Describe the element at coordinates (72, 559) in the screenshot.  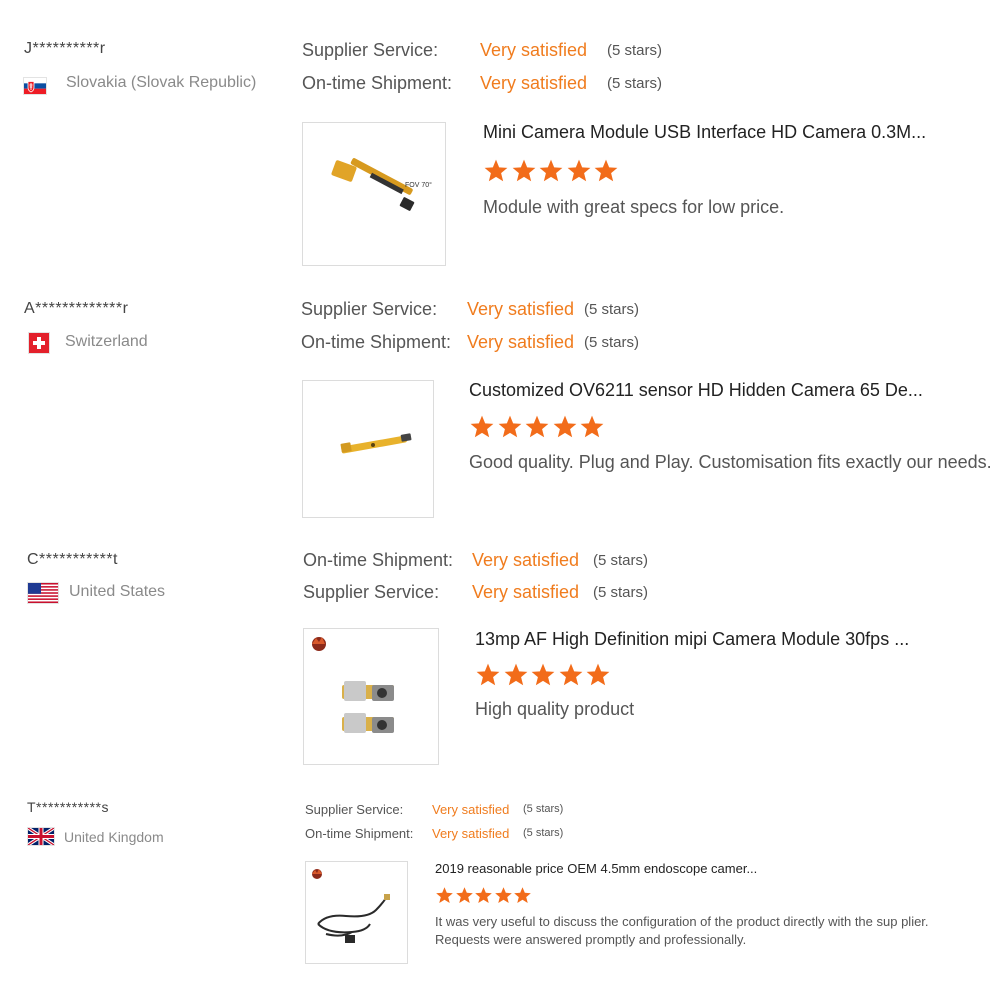
I see `reviewer-name: C***********t` at that location.